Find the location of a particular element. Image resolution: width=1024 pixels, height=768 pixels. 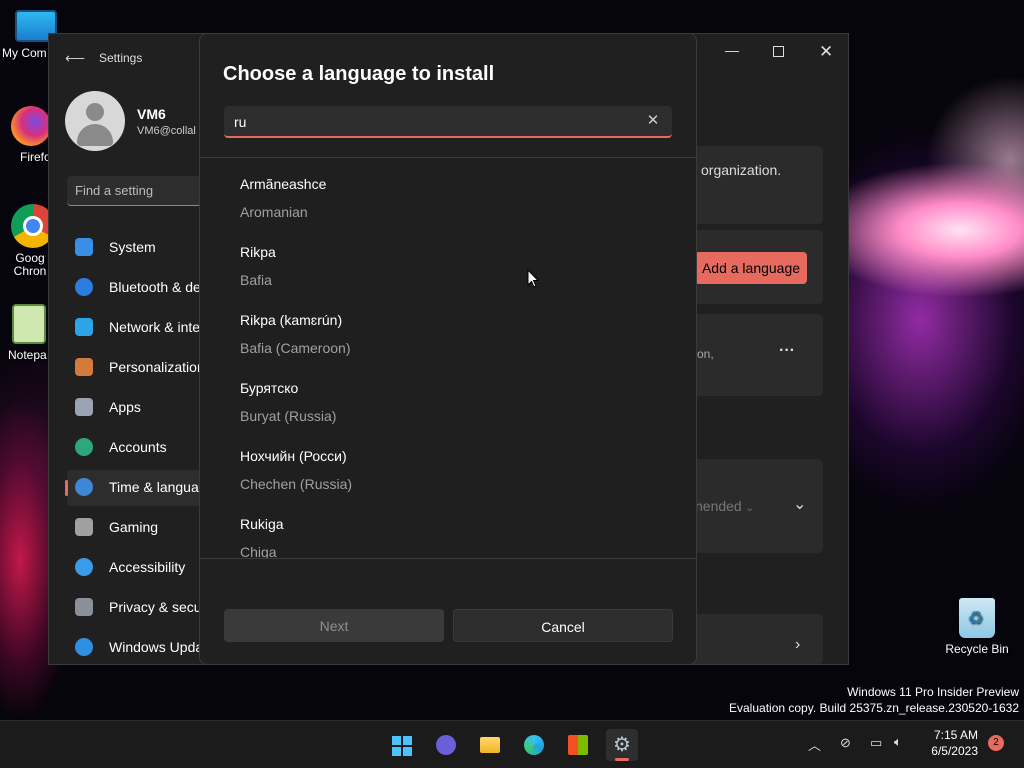

avatar is located at coordinates (95, 121).